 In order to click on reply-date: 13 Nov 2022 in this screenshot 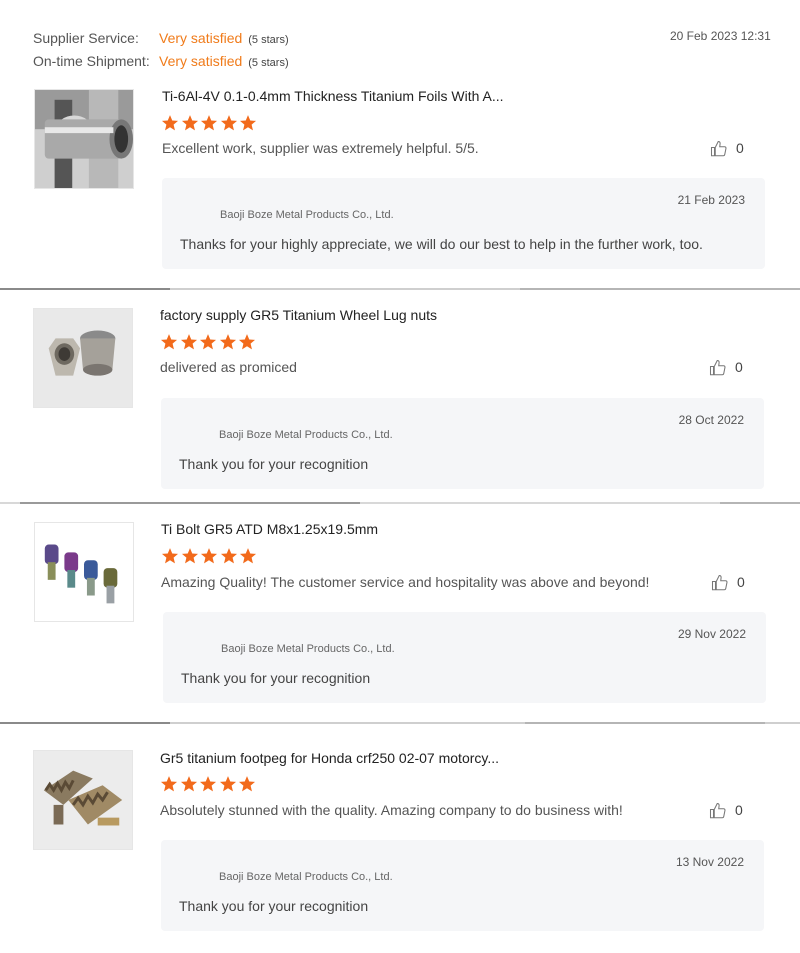, I will do `click(709, 862)`.